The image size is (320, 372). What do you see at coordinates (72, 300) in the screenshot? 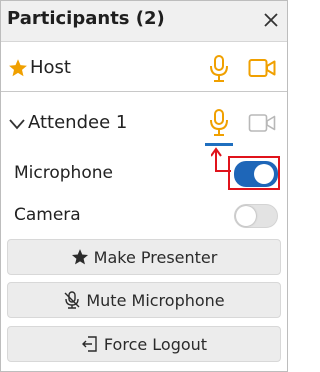
I see `microphone-off-icon` at bounding box center [72, 300].